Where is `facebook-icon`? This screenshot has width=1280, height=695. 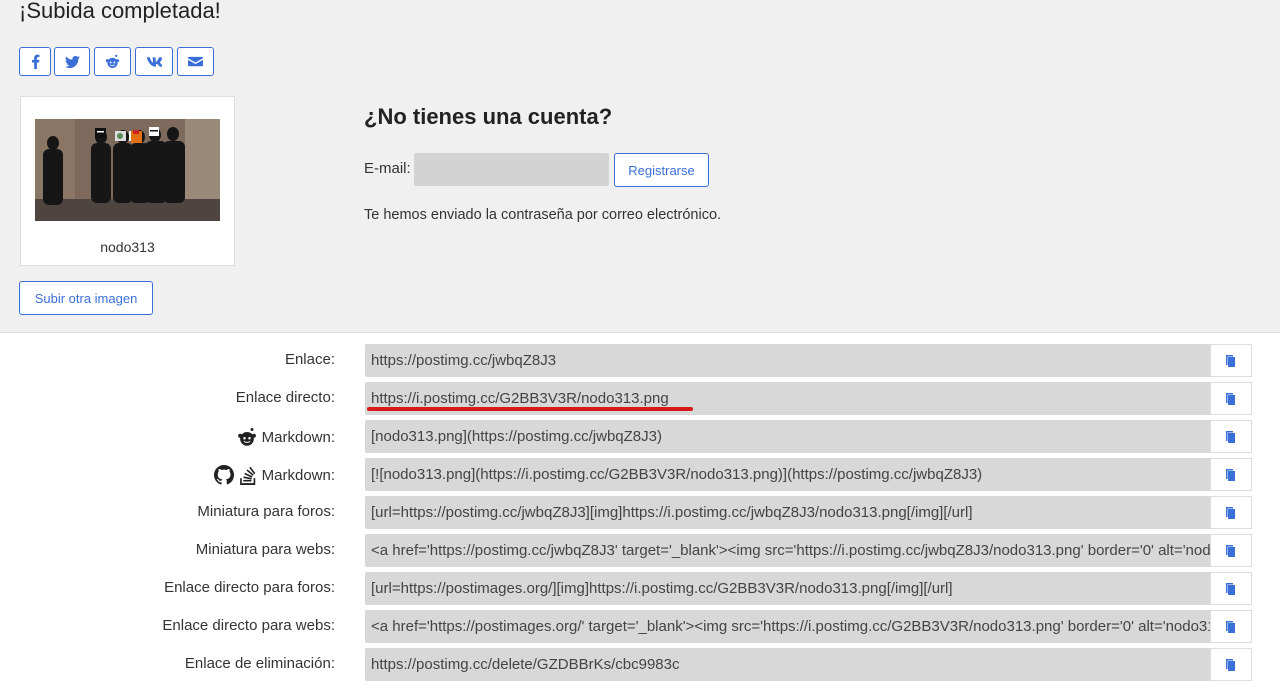 facebook-icon is located at coordinates (35, 61).